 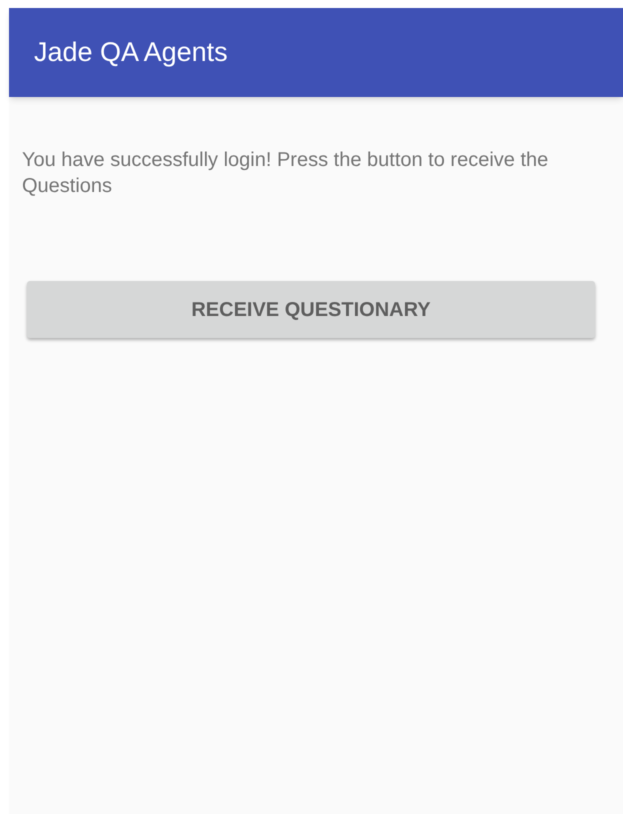 I want to click on app-title: Jade QA Agents, so click(x=131, y=53).